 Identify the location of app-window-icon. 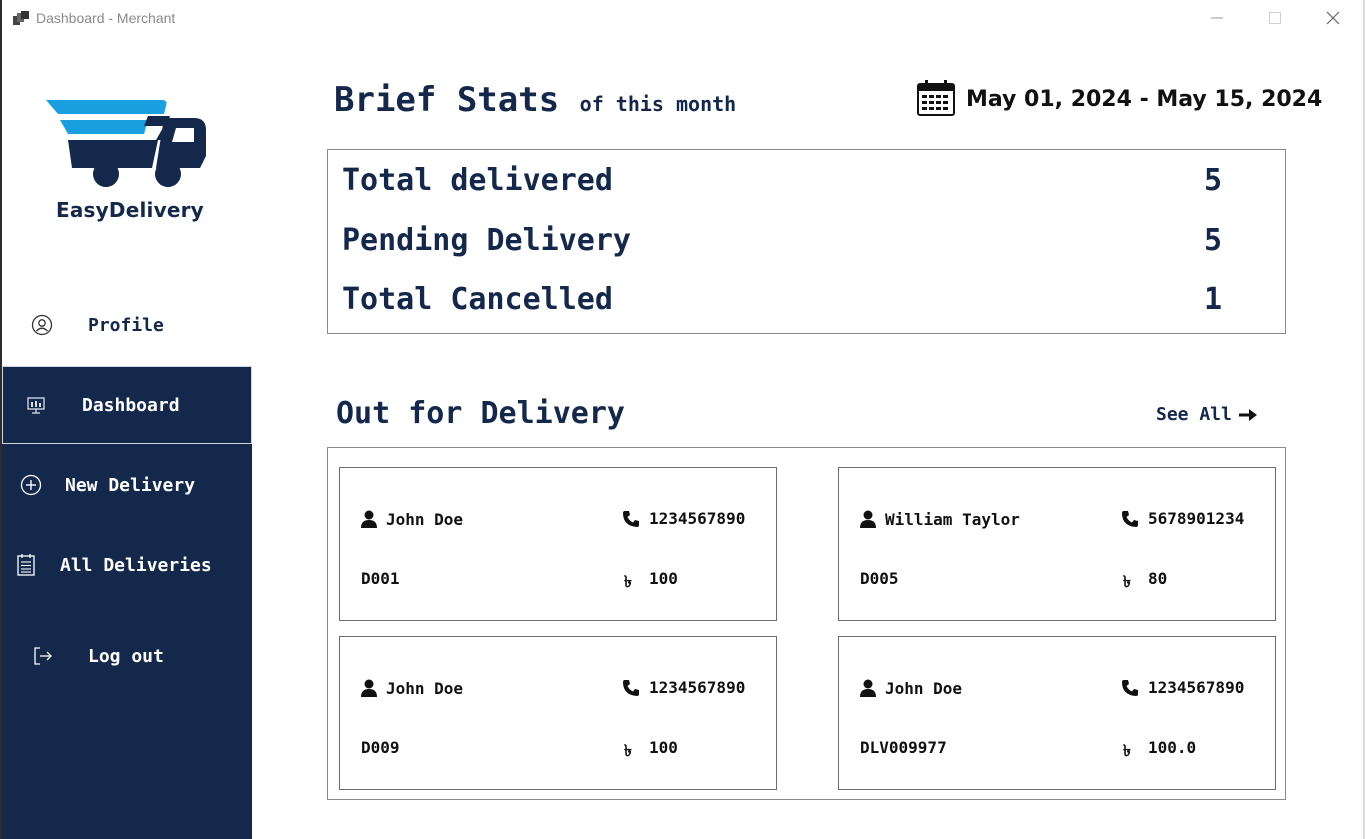
(21, 18).